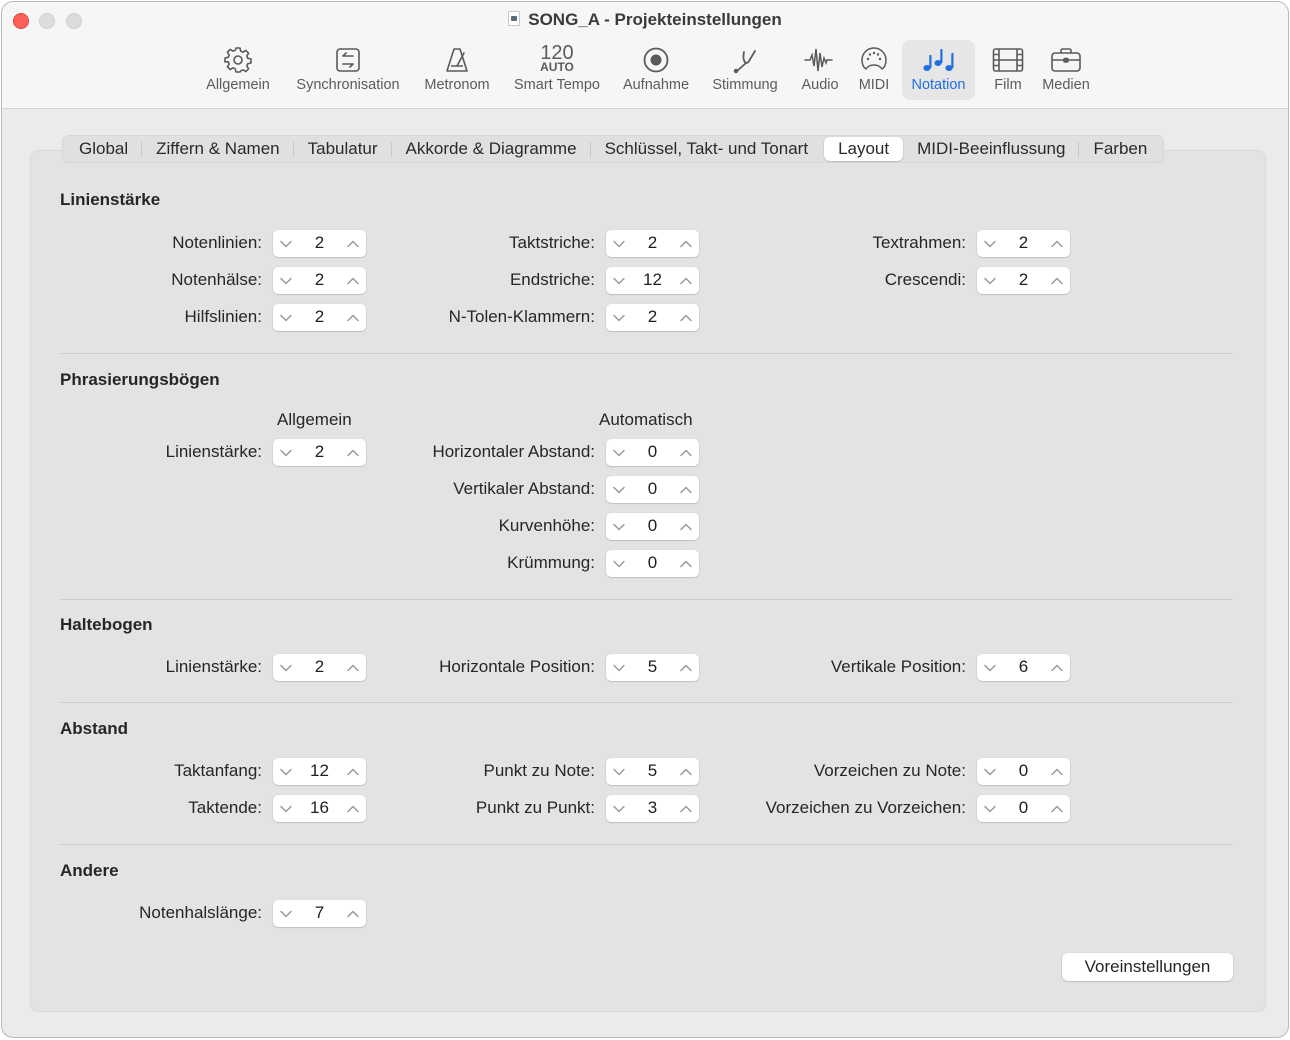 The height and width of the screenshot is (1040, 1290). Describe the element at coordinates (218, 149) in the screenshot. I see `tab-ziffern-namen: Ziffern & Namen` at that location.